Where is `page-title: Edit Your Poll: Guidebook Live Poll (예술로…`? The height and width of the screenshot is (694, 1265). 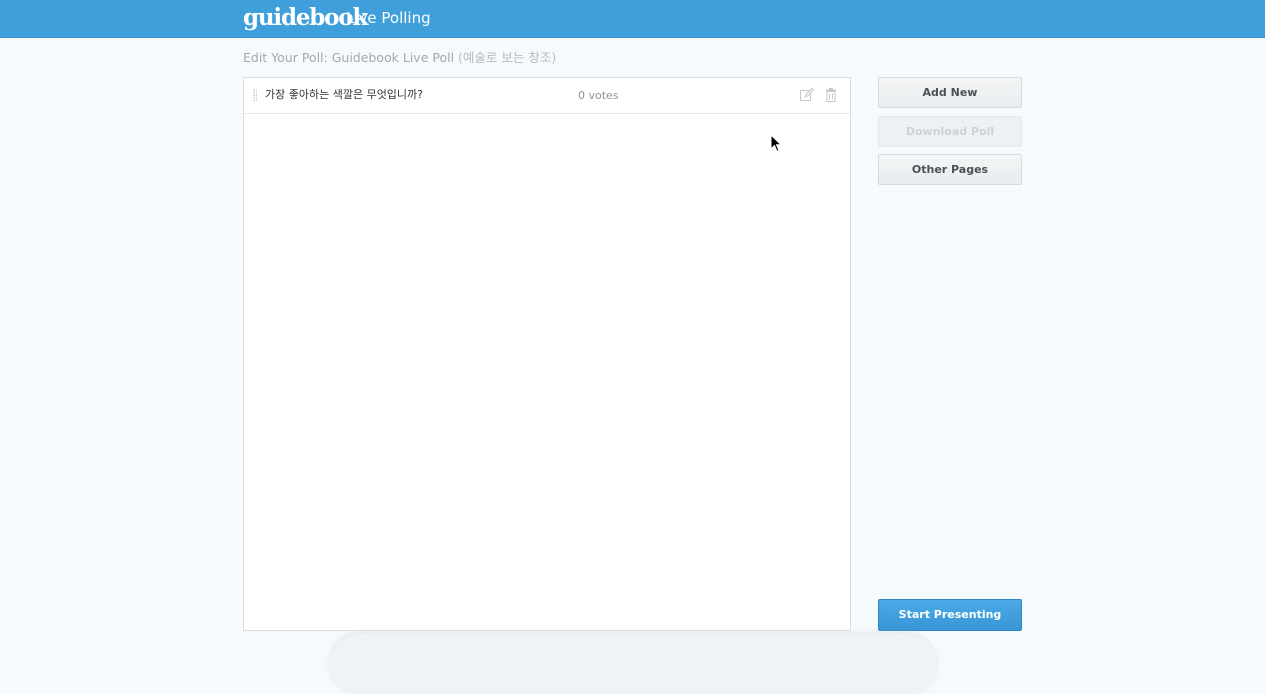
page-title: Edit Your Poll: Guidebook Live Poll (예술로… is located at coordinates (399, 58).